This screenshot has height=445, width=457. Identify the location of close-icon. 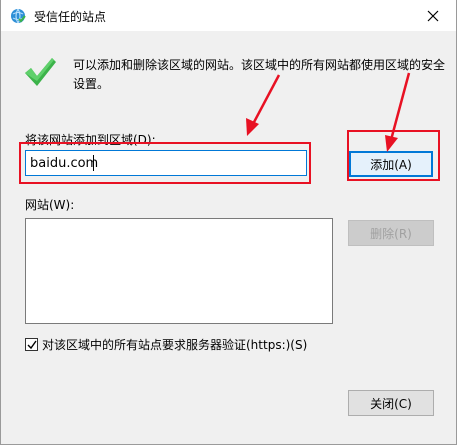
(433, 15).